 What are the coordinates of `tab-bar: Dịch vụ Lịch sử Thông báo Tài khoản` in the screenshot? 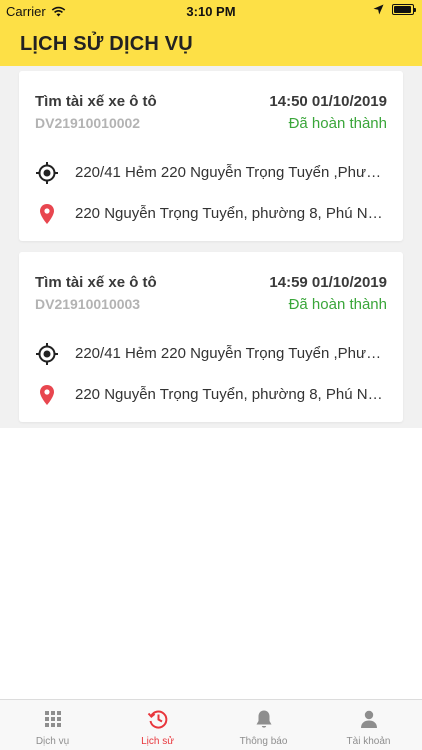 It's located at (211, 724).